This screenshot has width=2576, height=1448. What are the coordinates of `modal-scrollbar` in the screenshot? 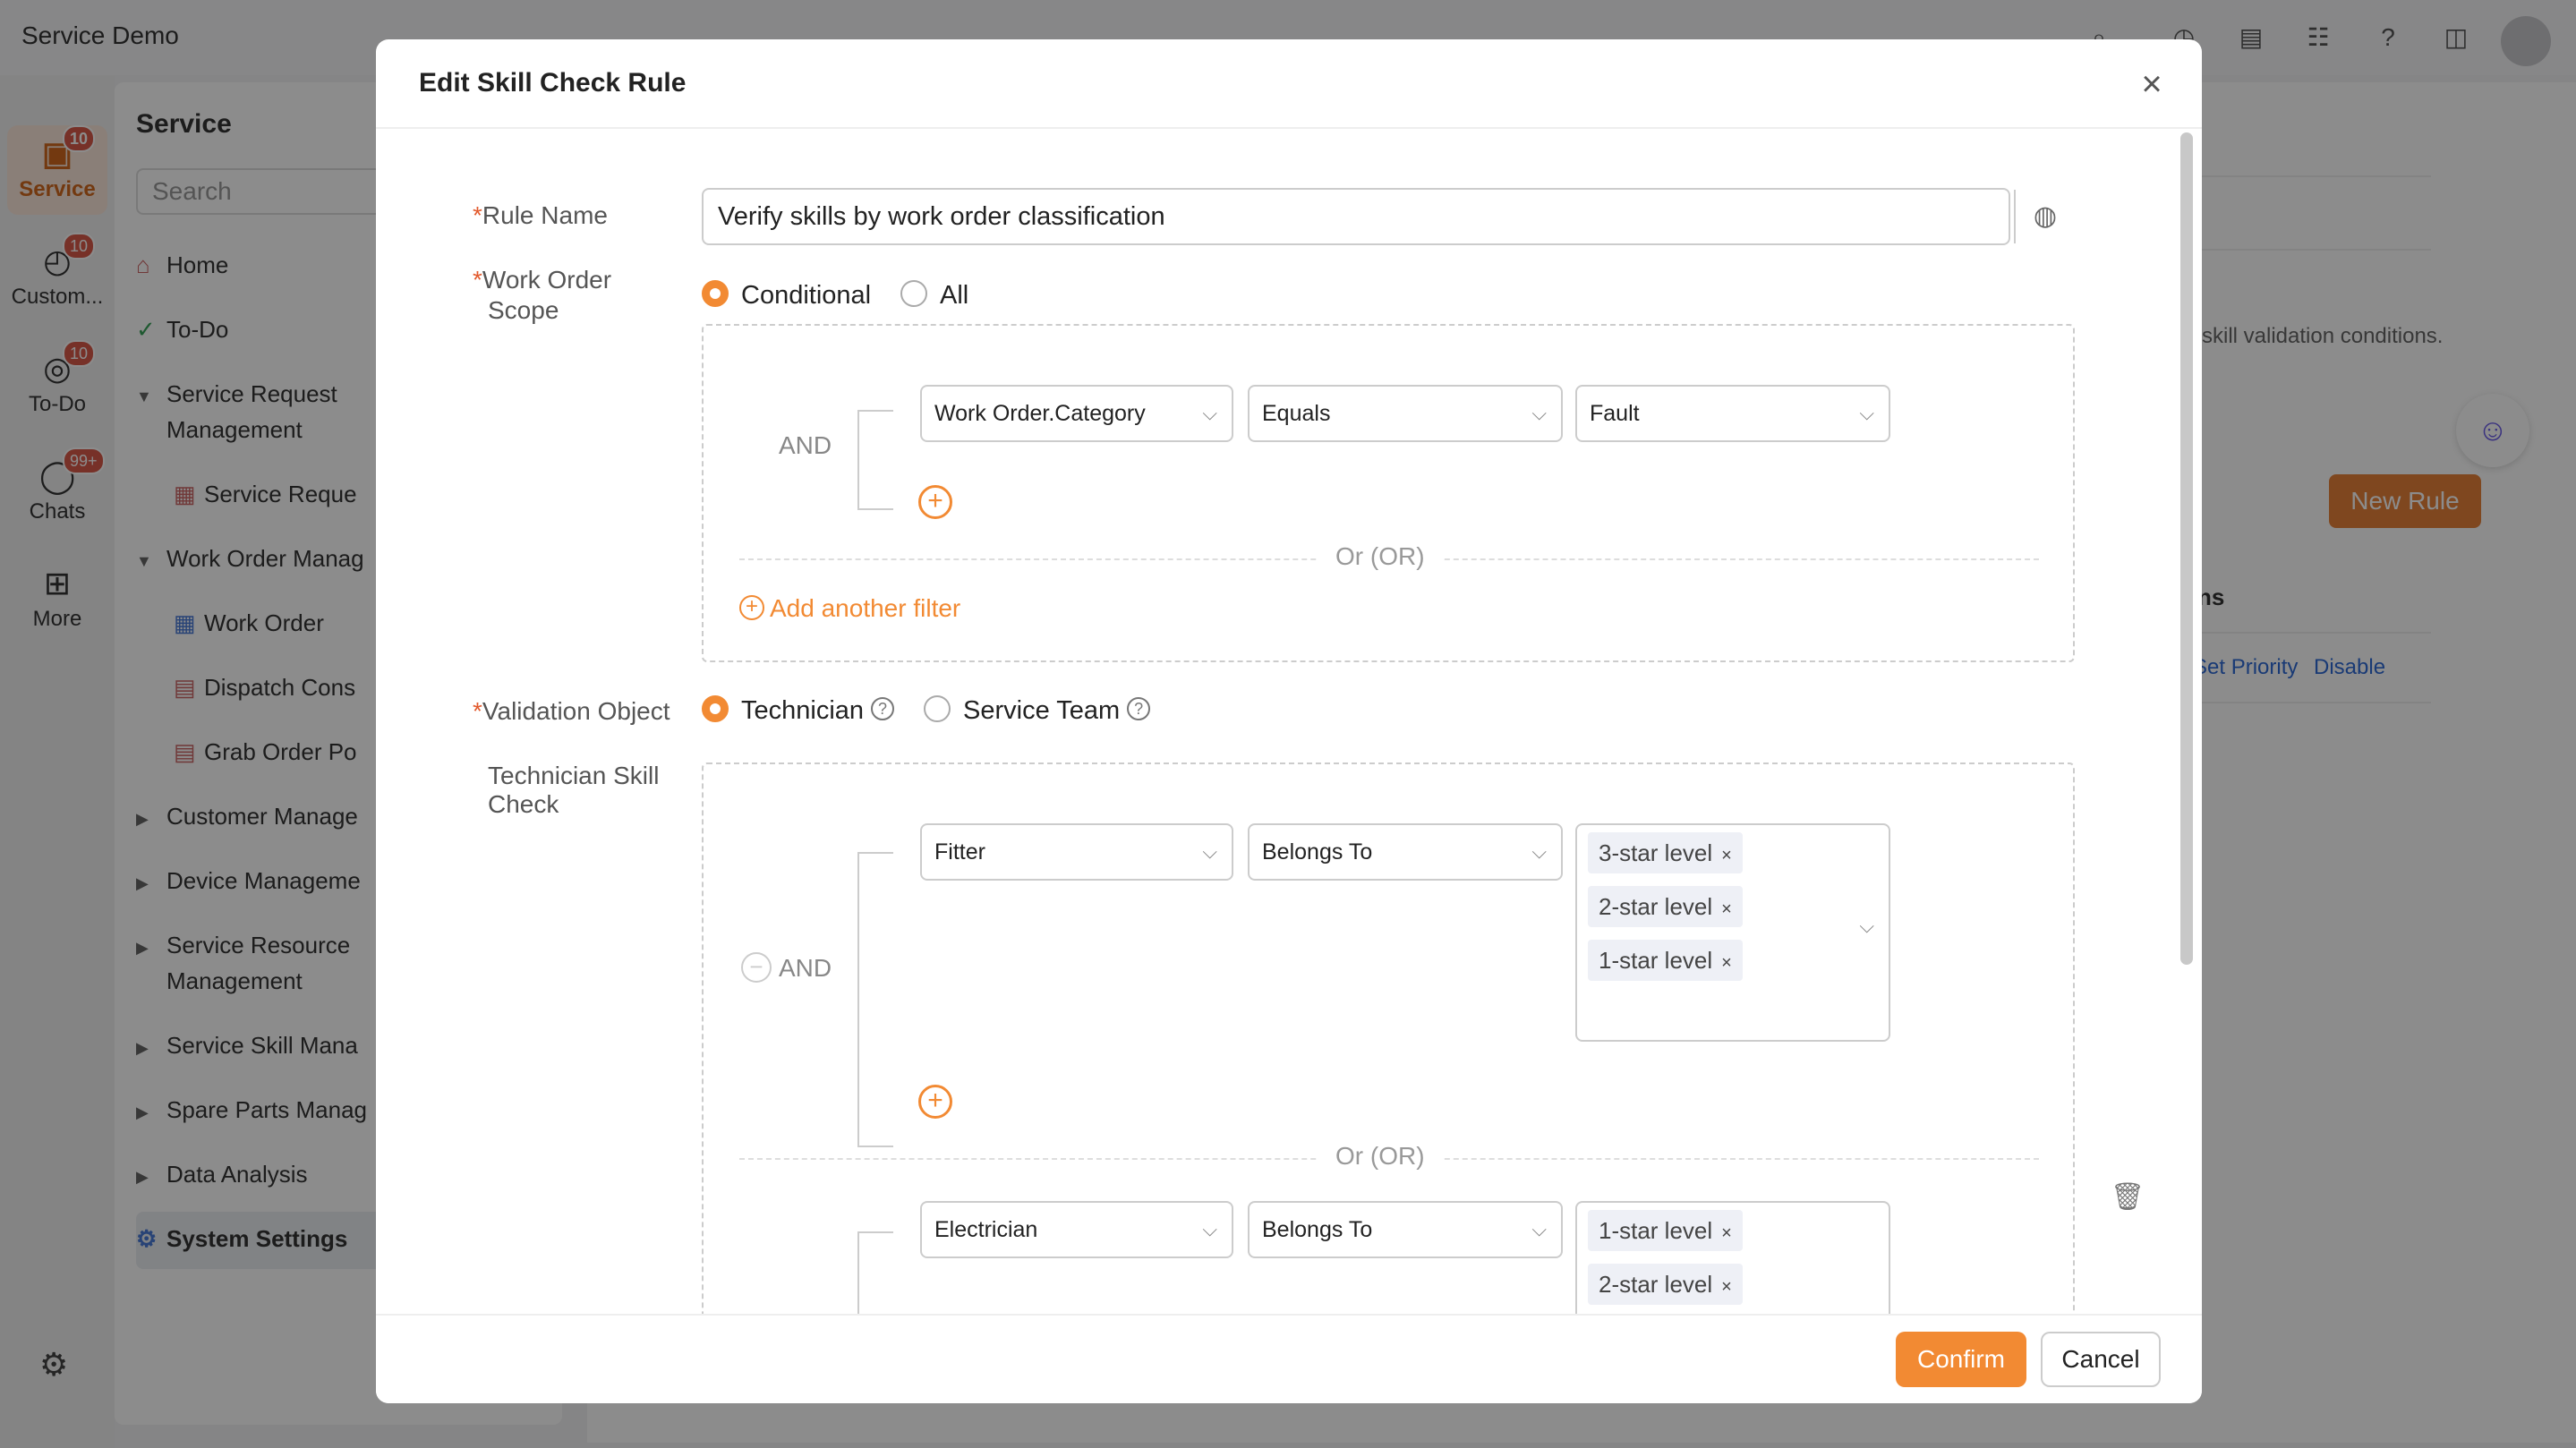 It's located at (2186, 548).